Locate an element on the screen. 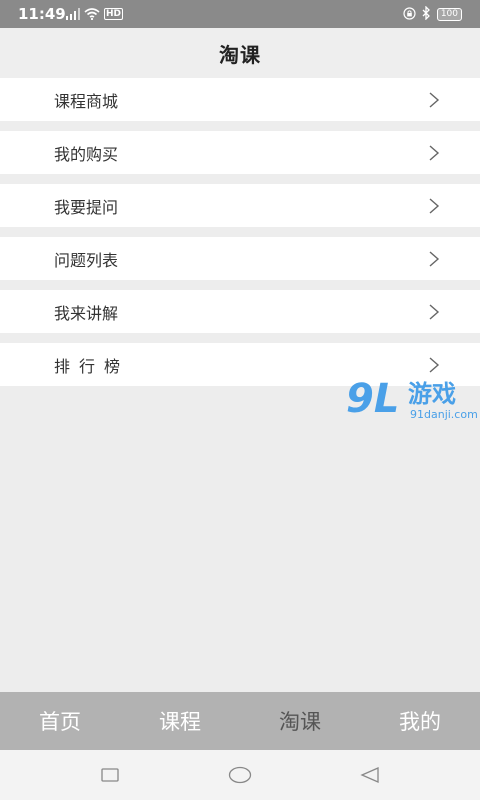 This screenshot has width=480, height=800. back-button is located at coordinates (370, 775).